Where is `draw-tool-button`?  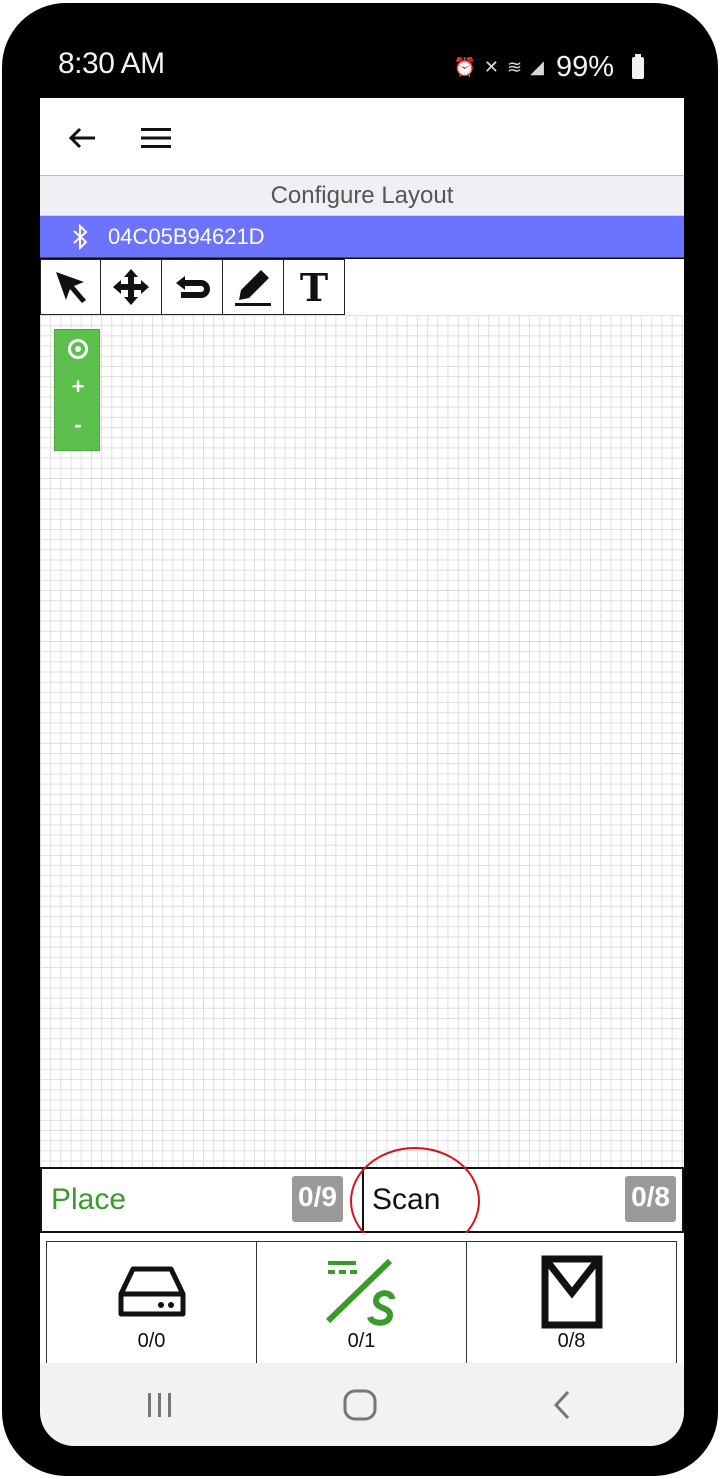 draw-tool-button is located at coordinates (253, 287).